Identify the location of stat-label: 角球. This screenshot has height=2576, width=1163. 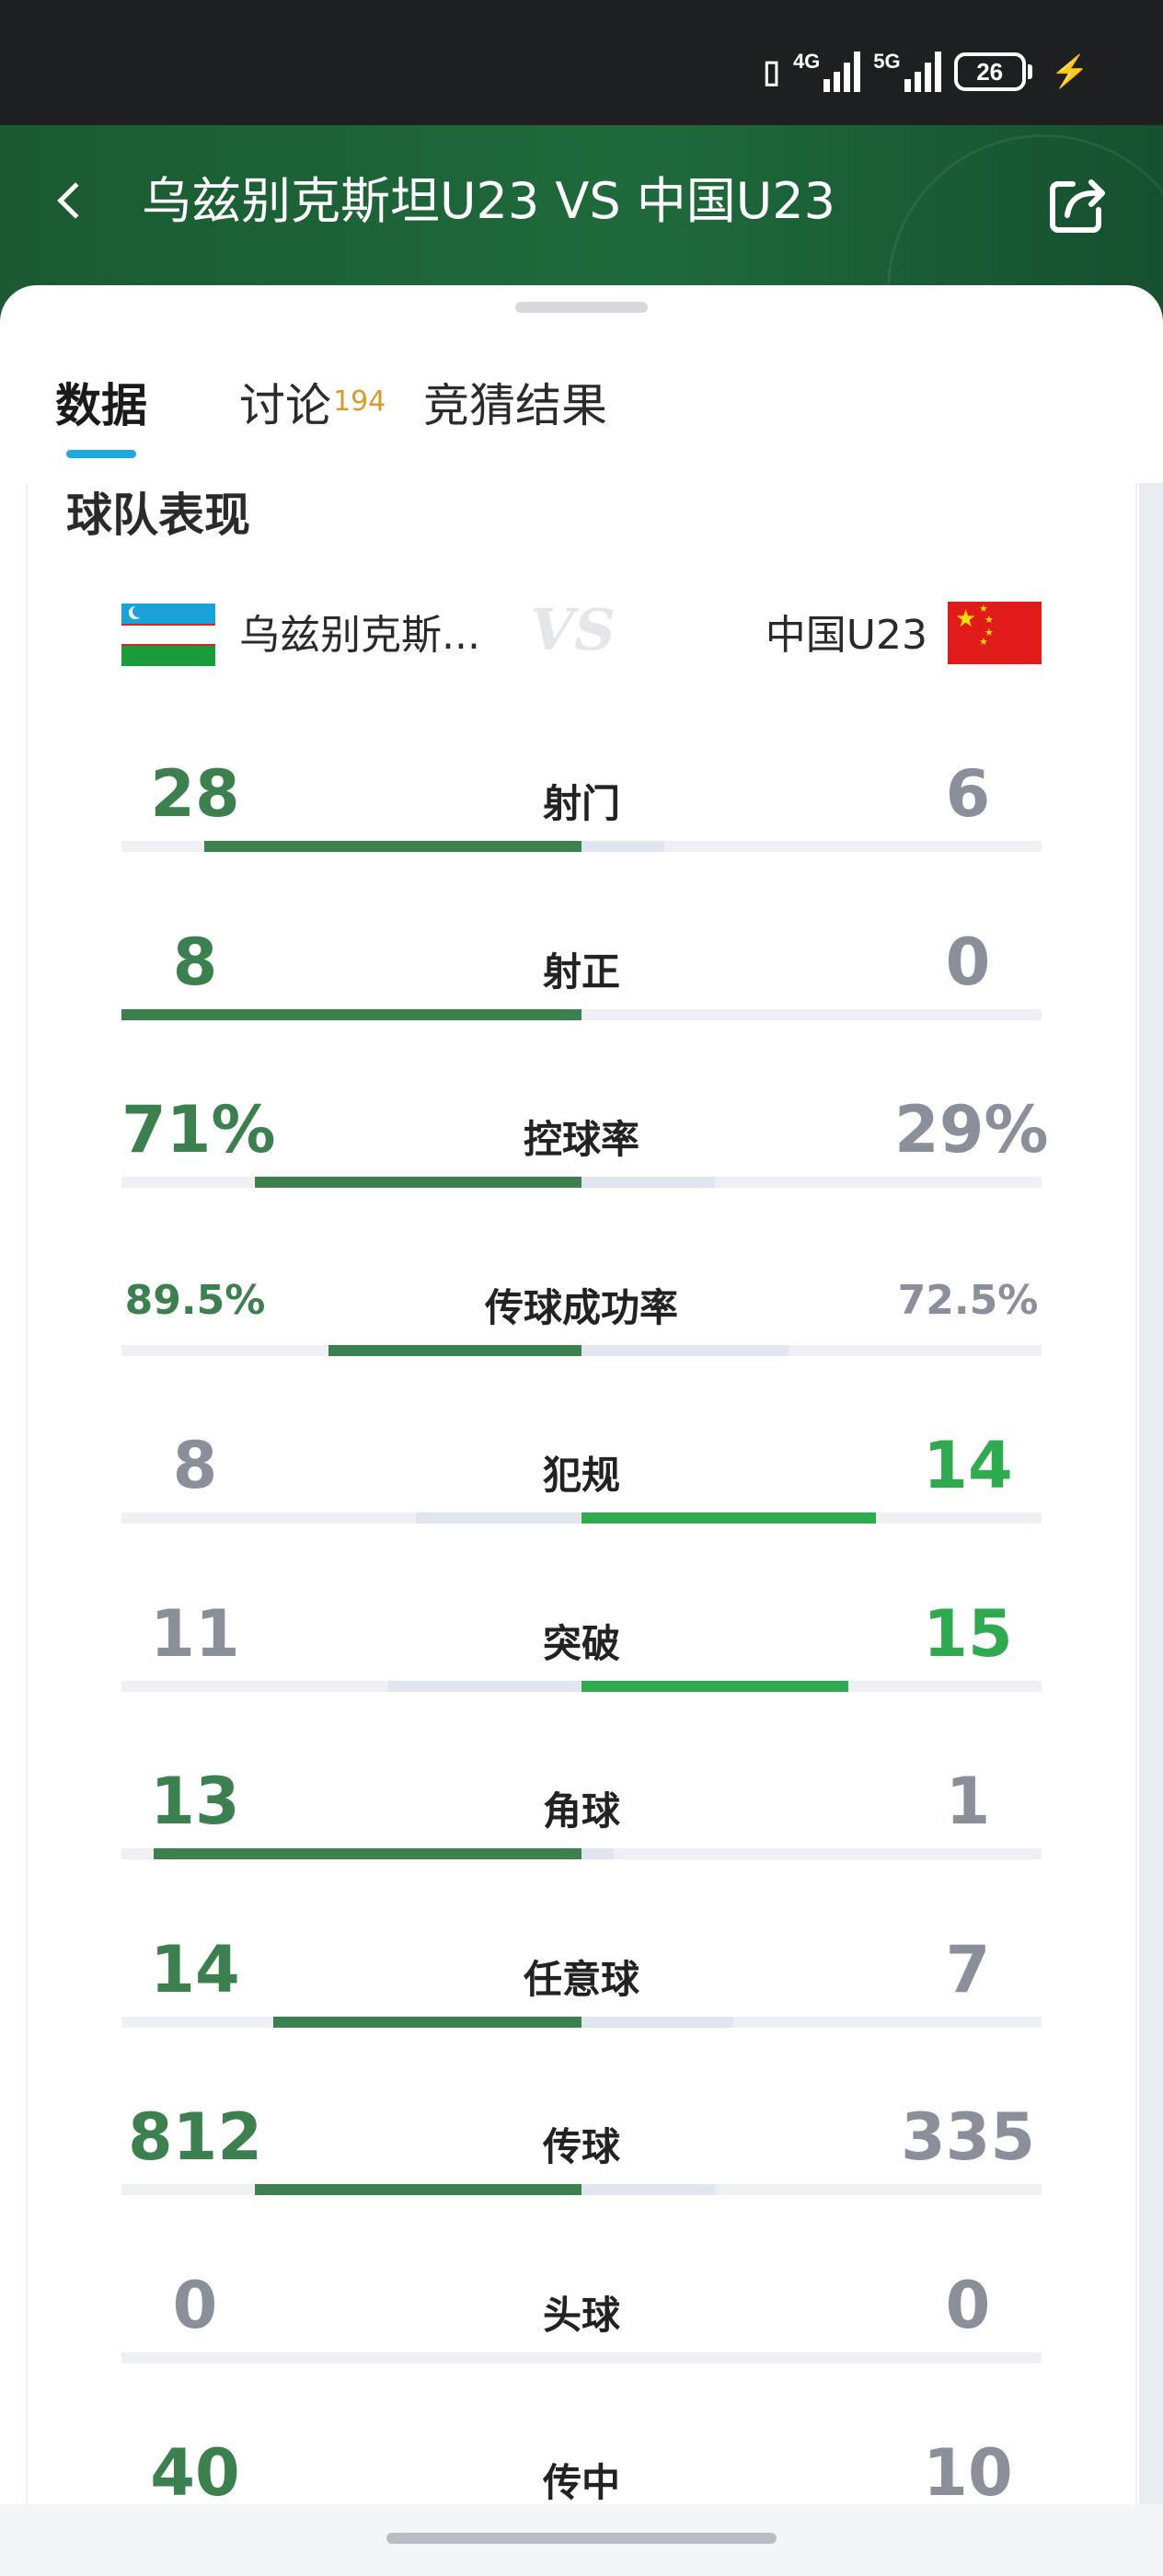
(581, 1811).